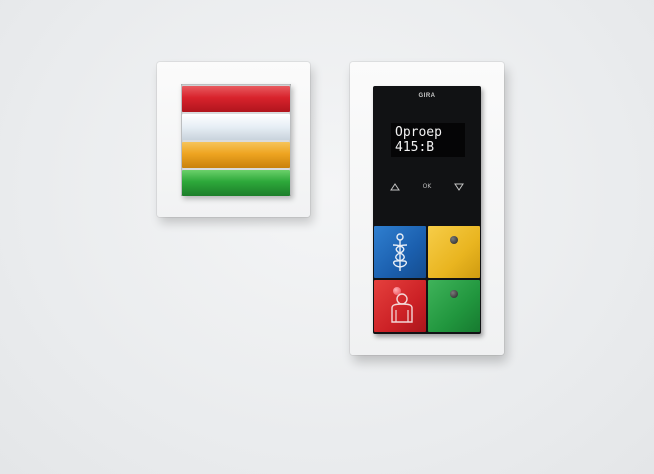 This screenshot has width=654, height=474. I want to click on triangle-up-icon, so click(395, 187).